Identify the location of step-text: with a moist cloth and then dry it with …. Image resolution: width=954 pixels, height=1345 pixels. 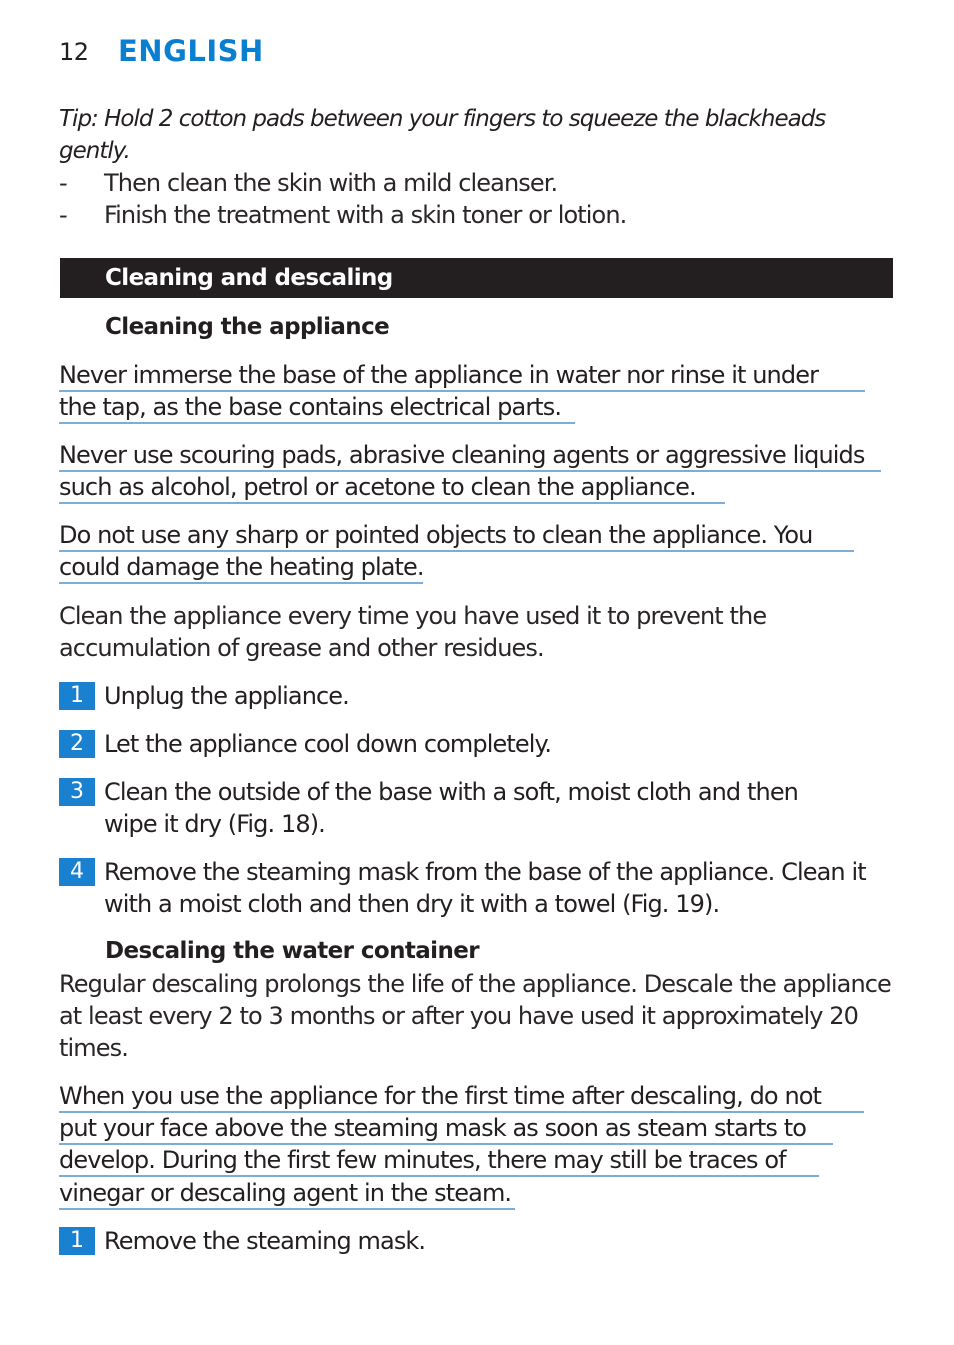
(412, 904).